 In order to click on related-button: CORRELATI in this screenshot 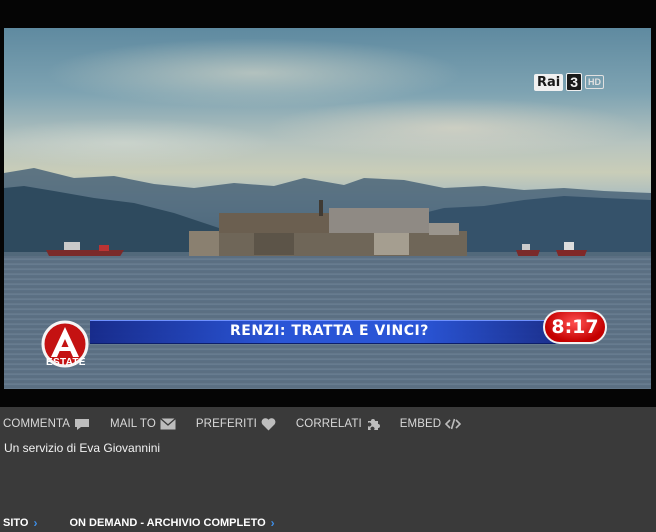, I will do `click(338, 424)`.